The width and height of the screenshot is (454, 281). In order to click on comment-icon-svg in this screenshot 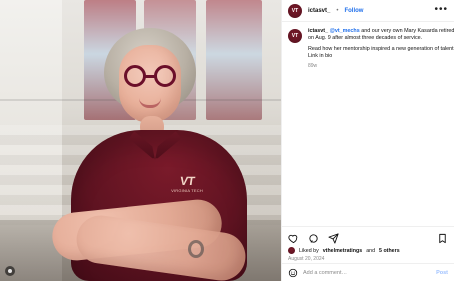, I will do `click(313, 238)`.